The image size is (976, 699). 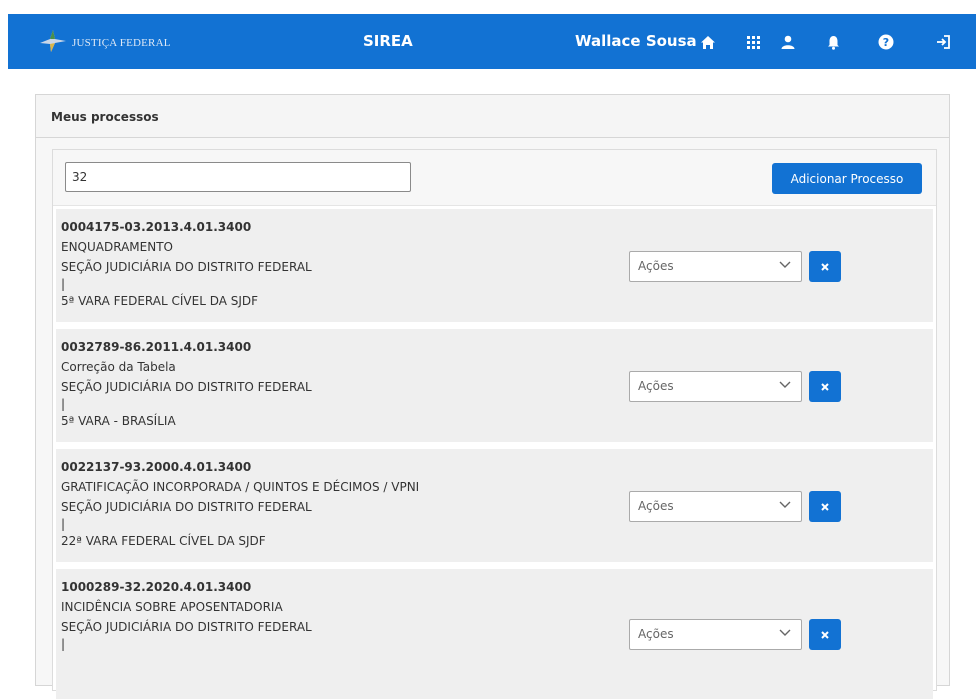 I want to click on process-number: 1000289-32.2020.4.01.3400, so click(x=186, y=587).